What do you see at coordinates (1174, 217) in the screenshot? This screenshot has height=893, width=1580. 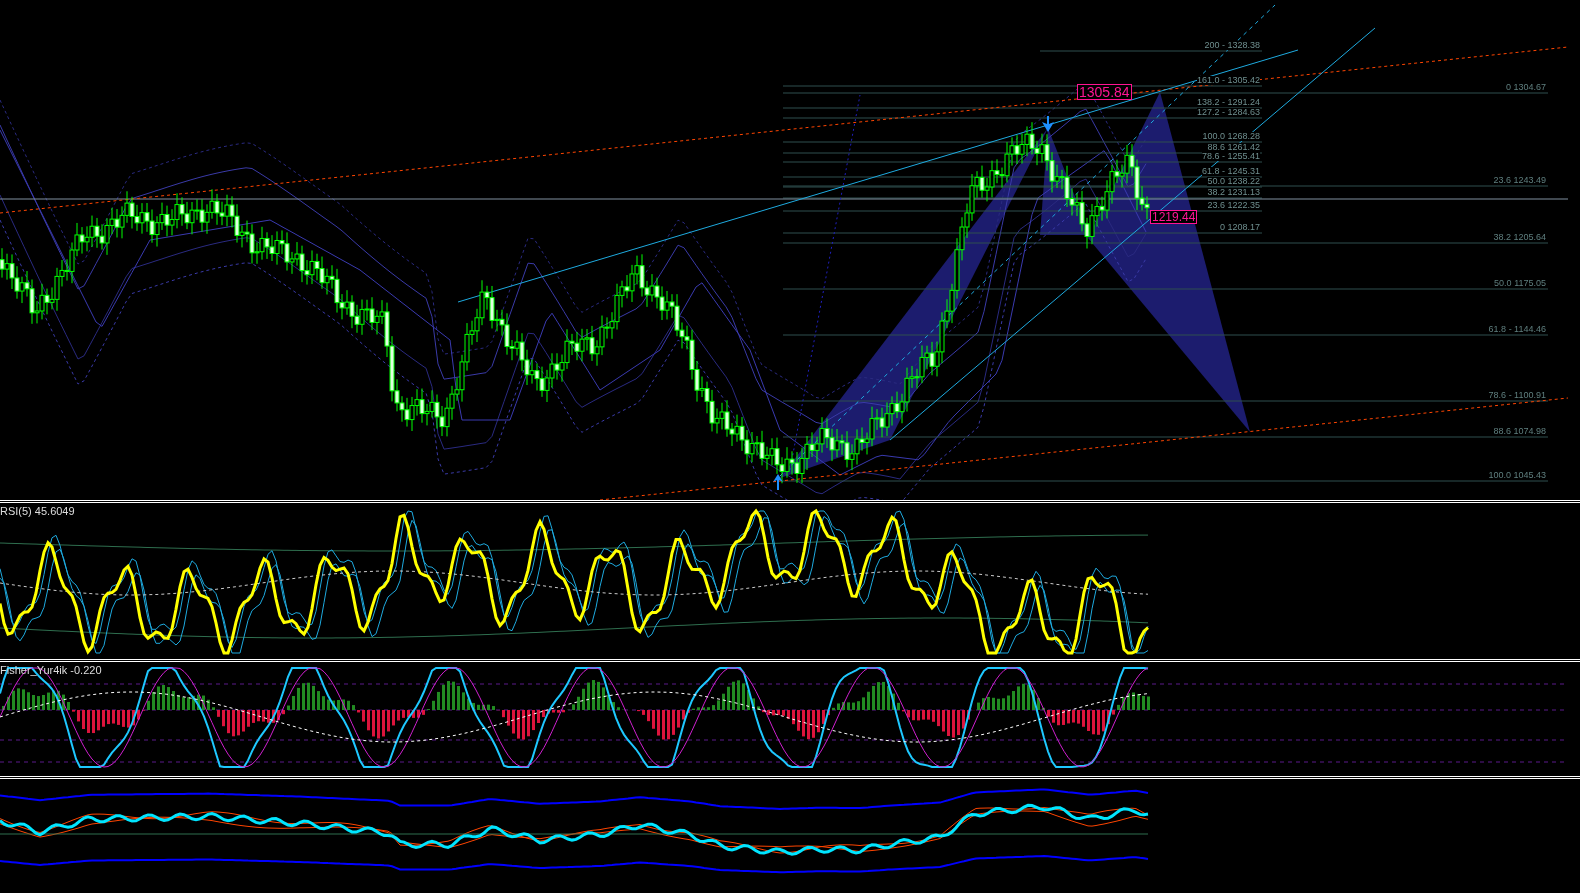 I see `price-label: 1219.44` at bounding box center [1174, 217].